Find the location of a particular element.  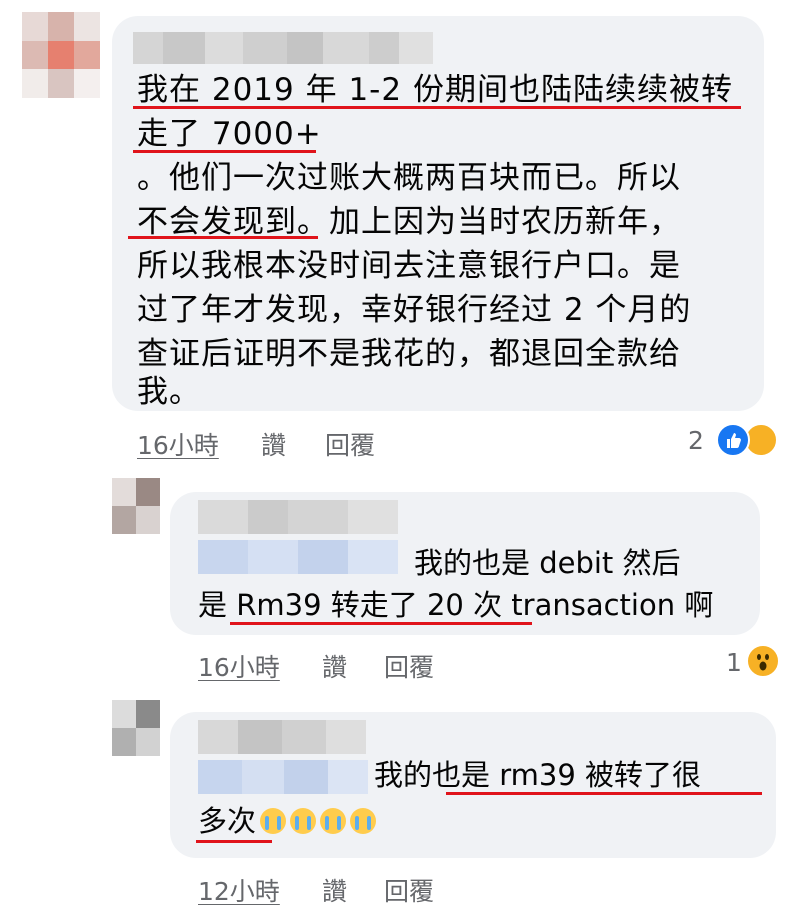

reply2-text-line: 多次 is located at coordinates (287, 821).